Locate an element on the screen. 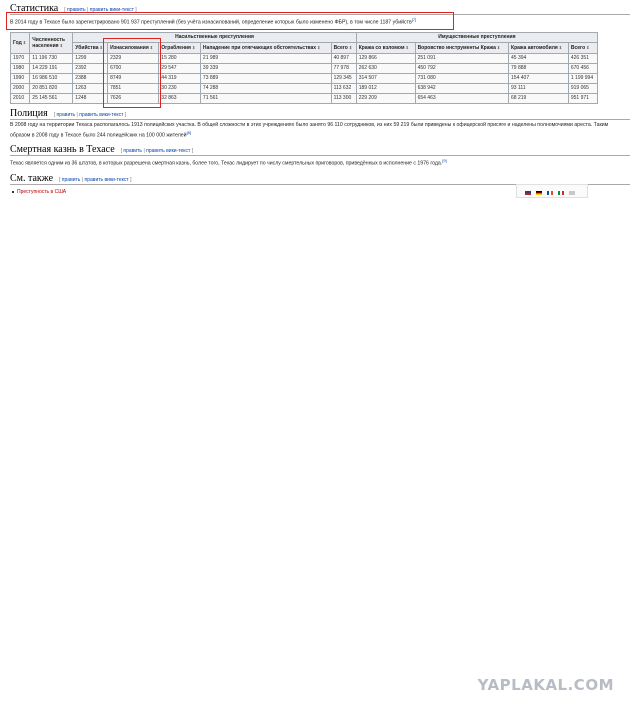  col-population: Численность населения⬍ is located at coordinates (51, 43).